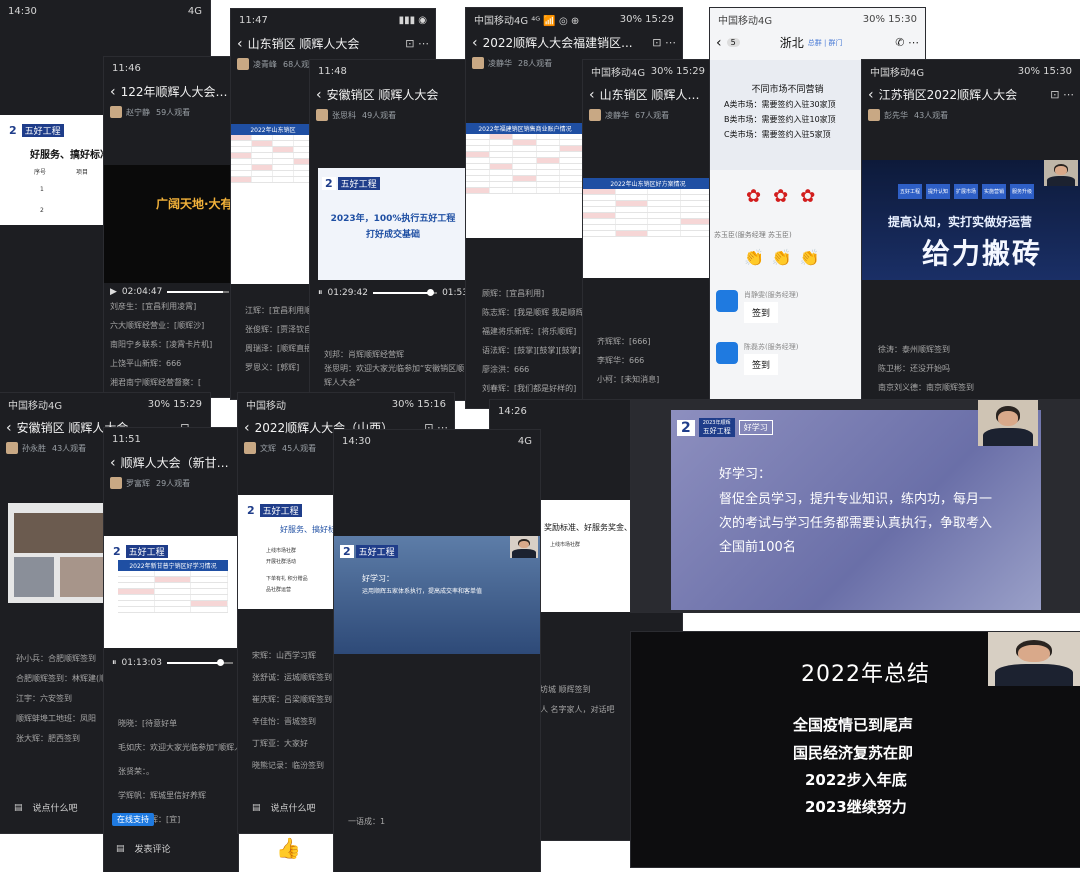 The height and width of the screenshot is (872, 1080). What do you see at coordinates (525, 180) in the screenshot?
I see `data-table: 2022年福建销区销售商业账户情况` at bounding box center [525, 180].